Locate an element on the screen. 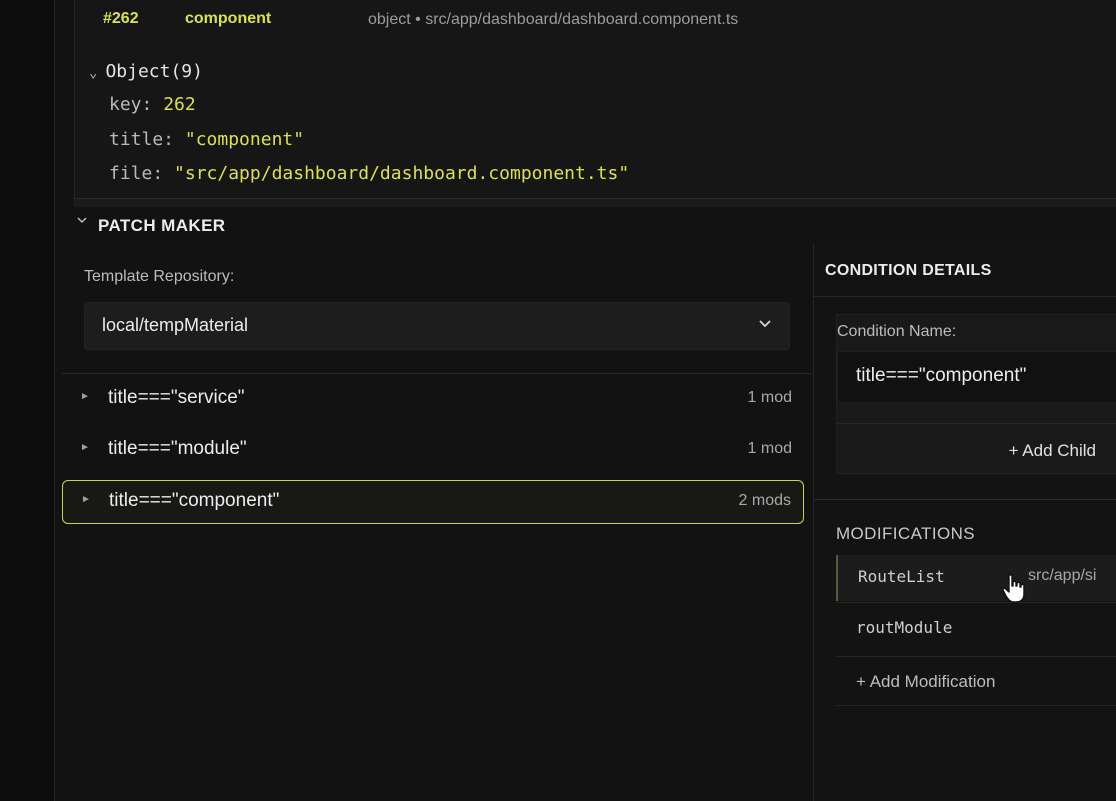 Image resolution: width=1116 pixels, height=801 pixels. mod-count: 2 mods is located at coordinates (764, 500).